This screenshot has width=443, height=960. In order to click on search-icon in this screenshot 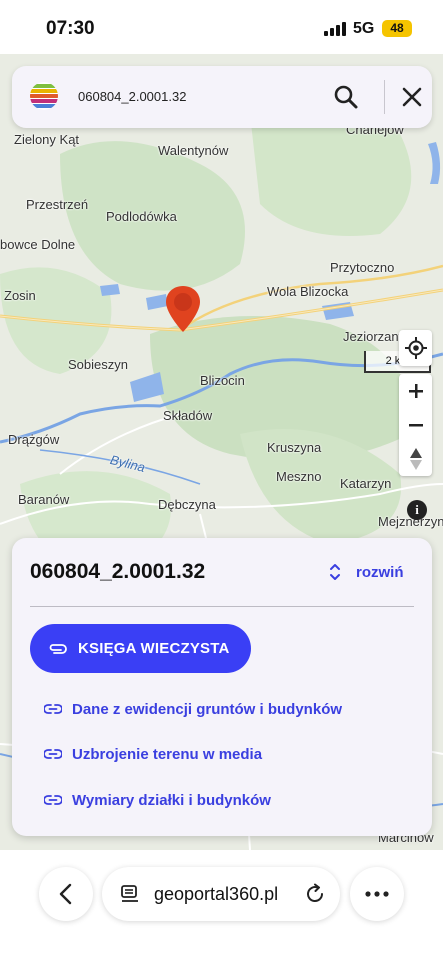, I will do `click(346, 97)`.